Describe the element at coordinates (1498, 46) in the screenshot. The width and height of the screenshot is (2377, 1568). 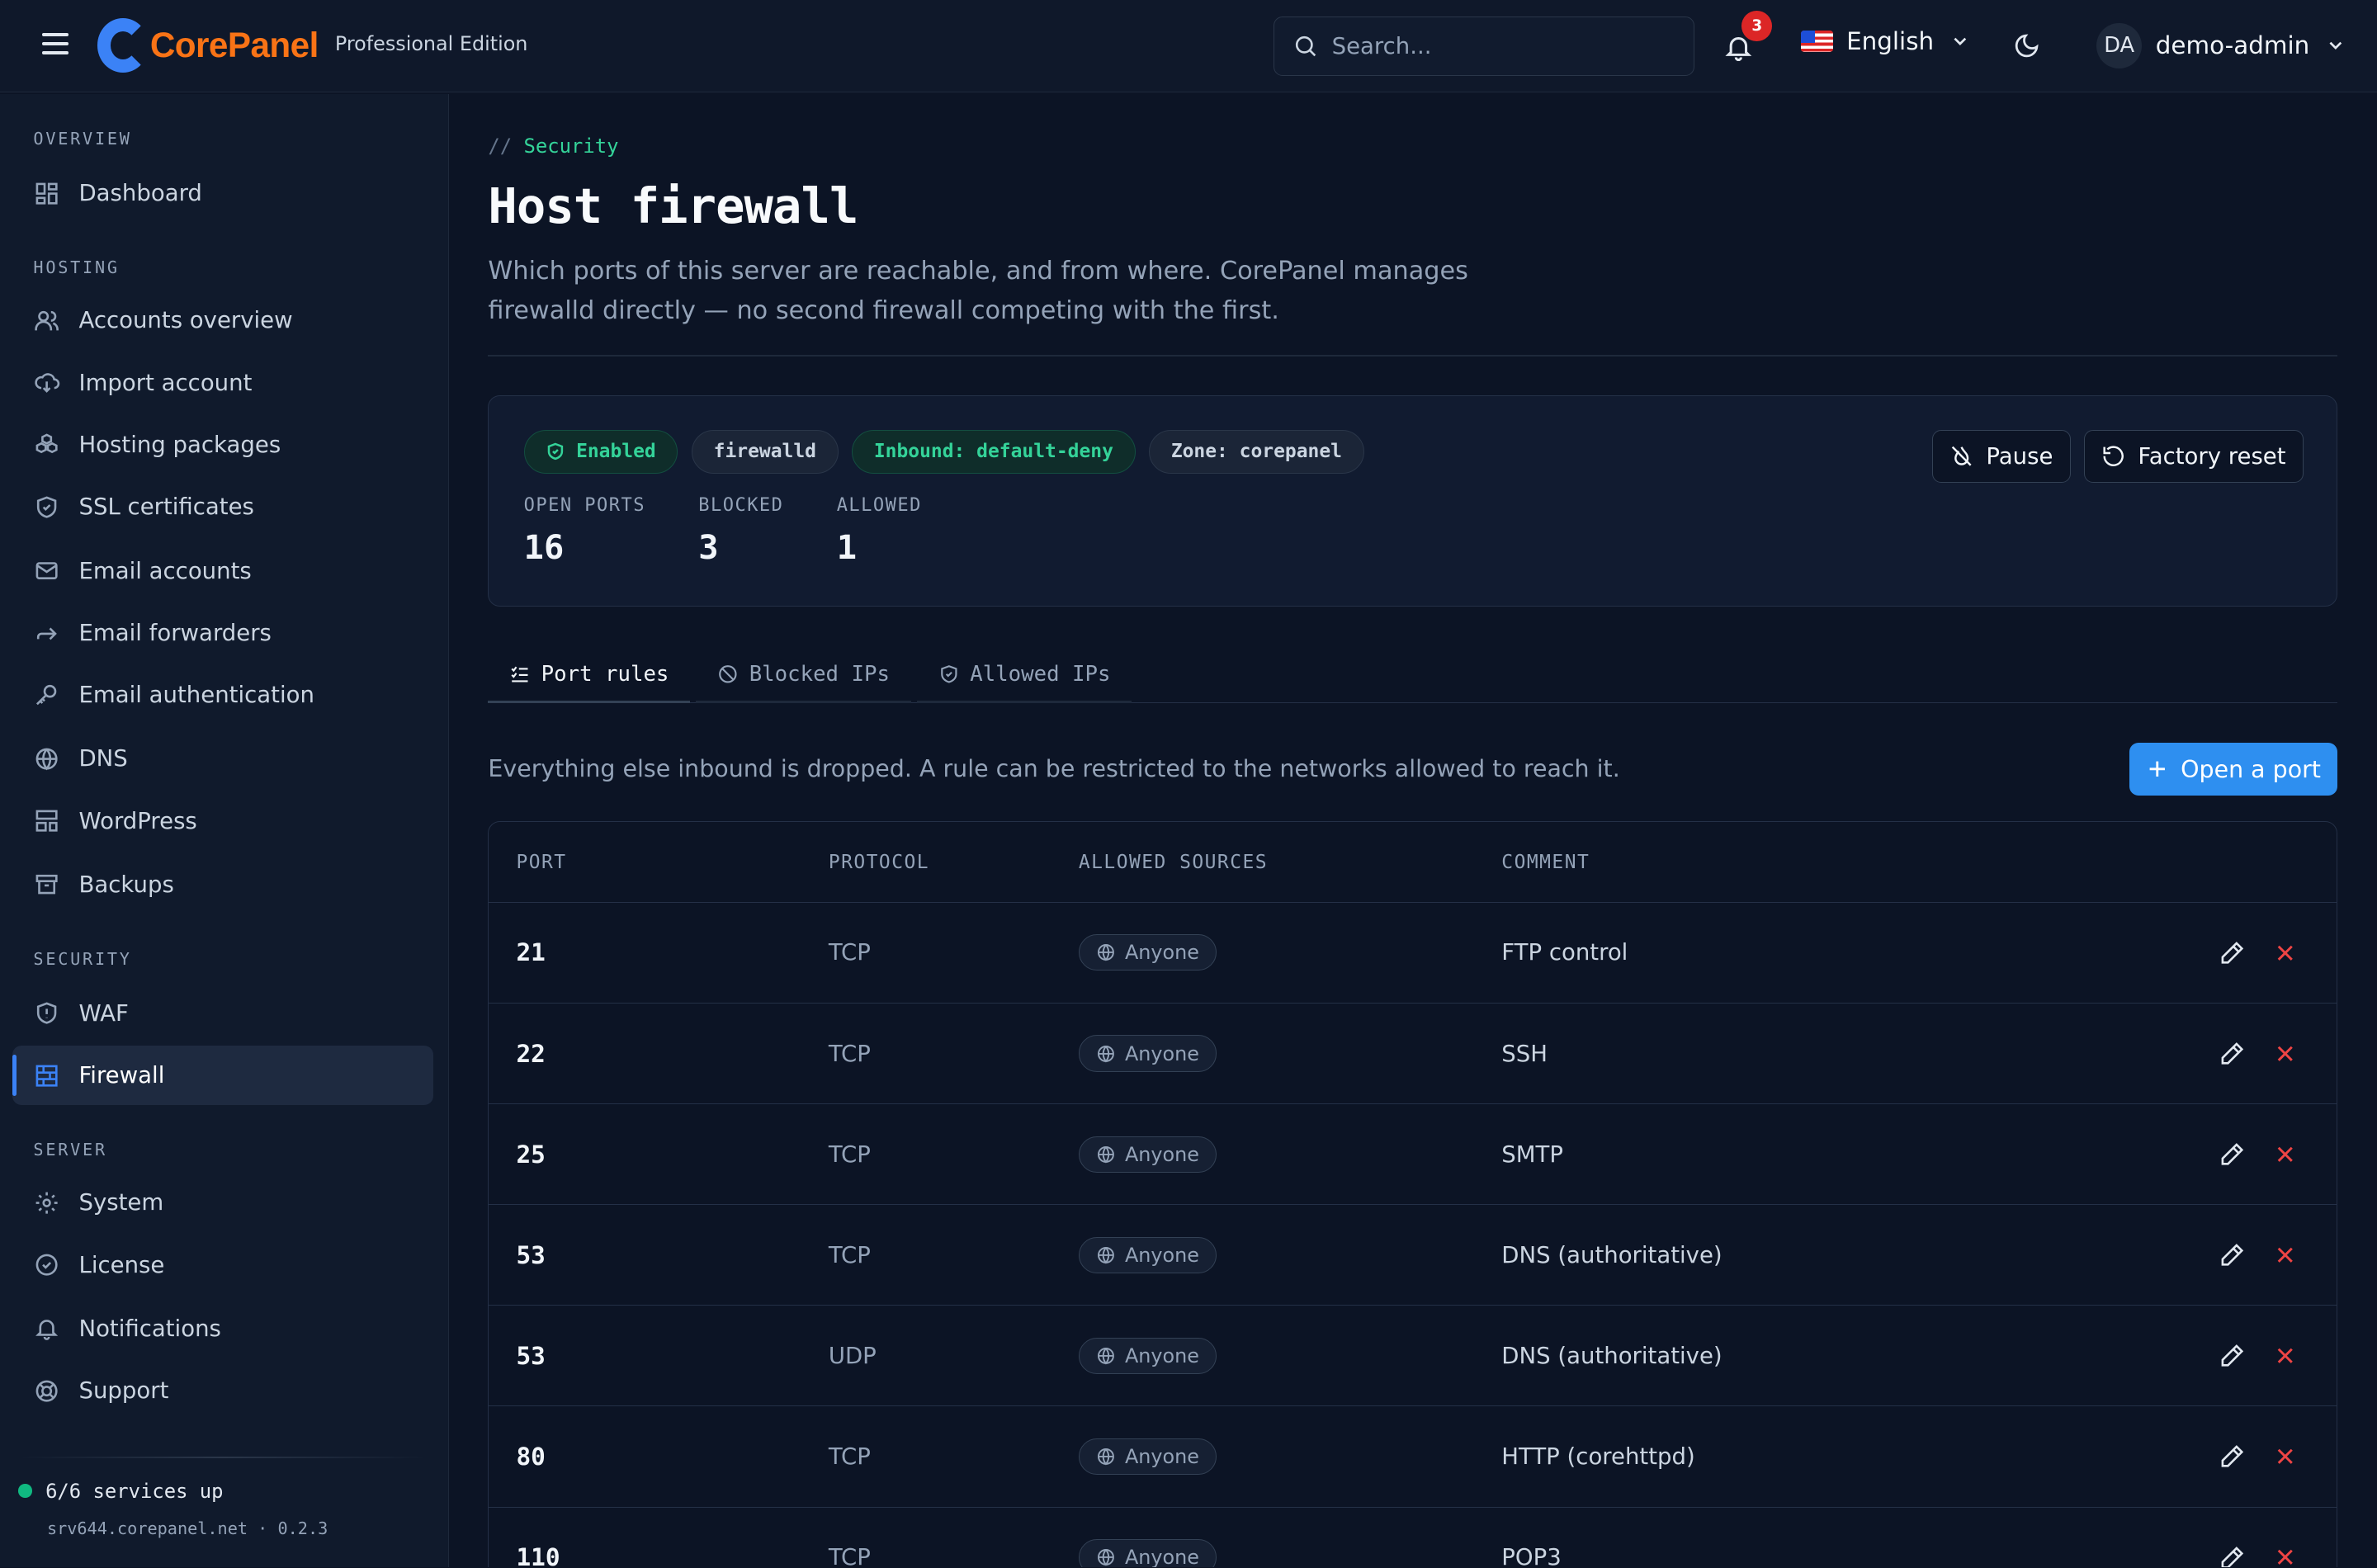
I see `search-input` at that location.